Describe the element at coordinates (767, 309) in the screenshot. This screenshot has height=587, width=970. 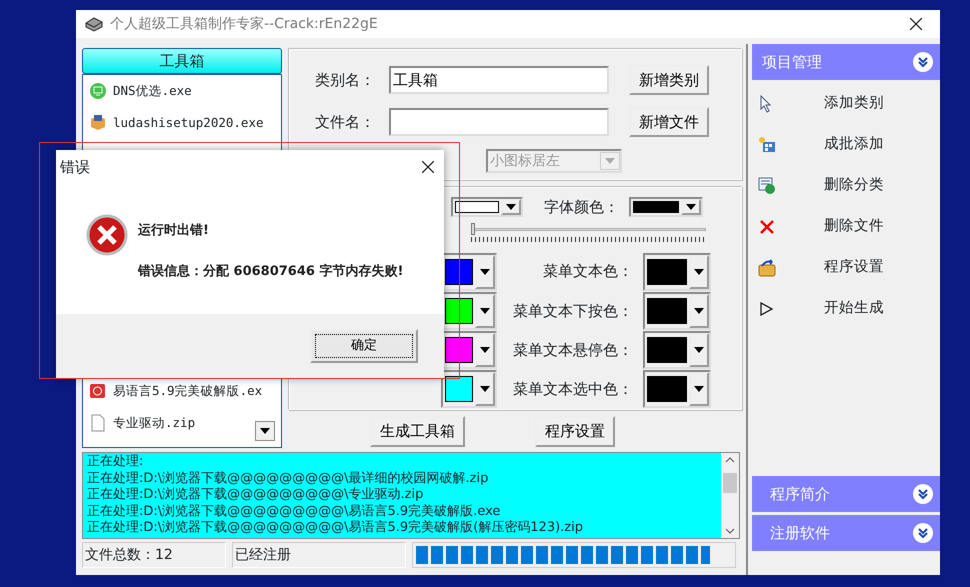
I see `play-icon` at that location.